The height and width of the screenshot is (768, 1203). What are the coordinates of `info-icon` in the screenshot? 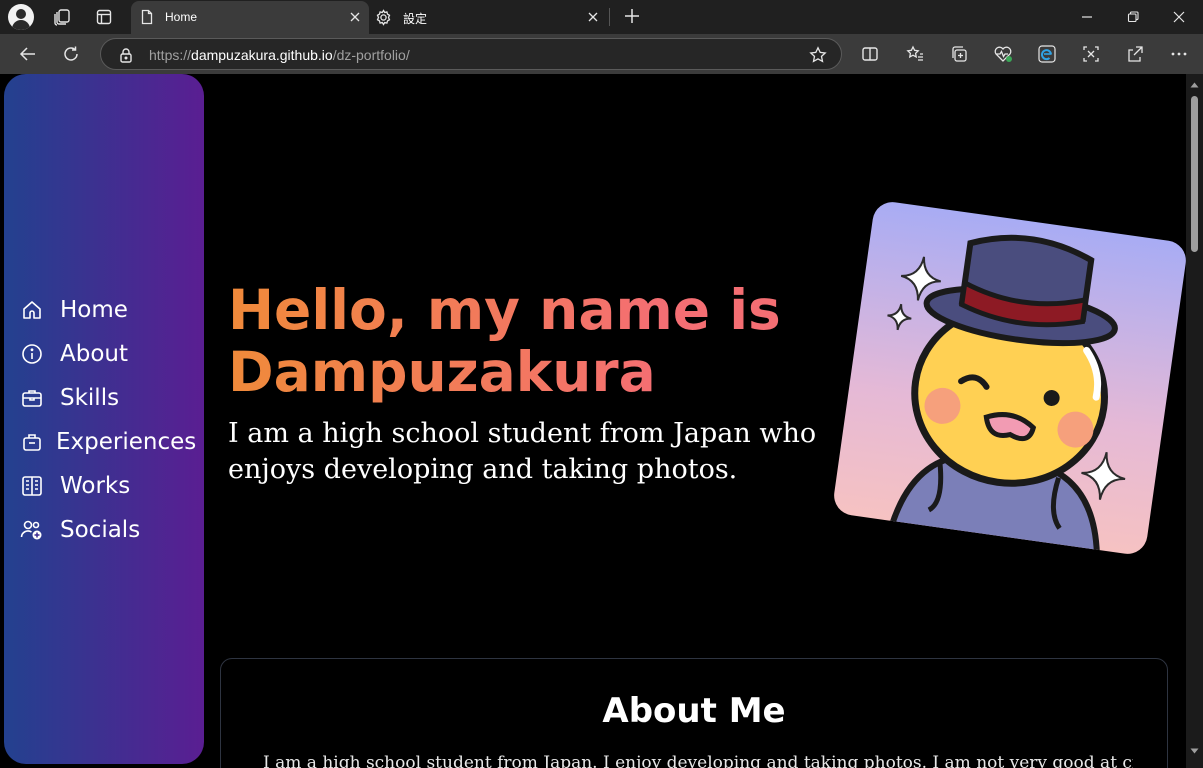 It's located at (32, 354).